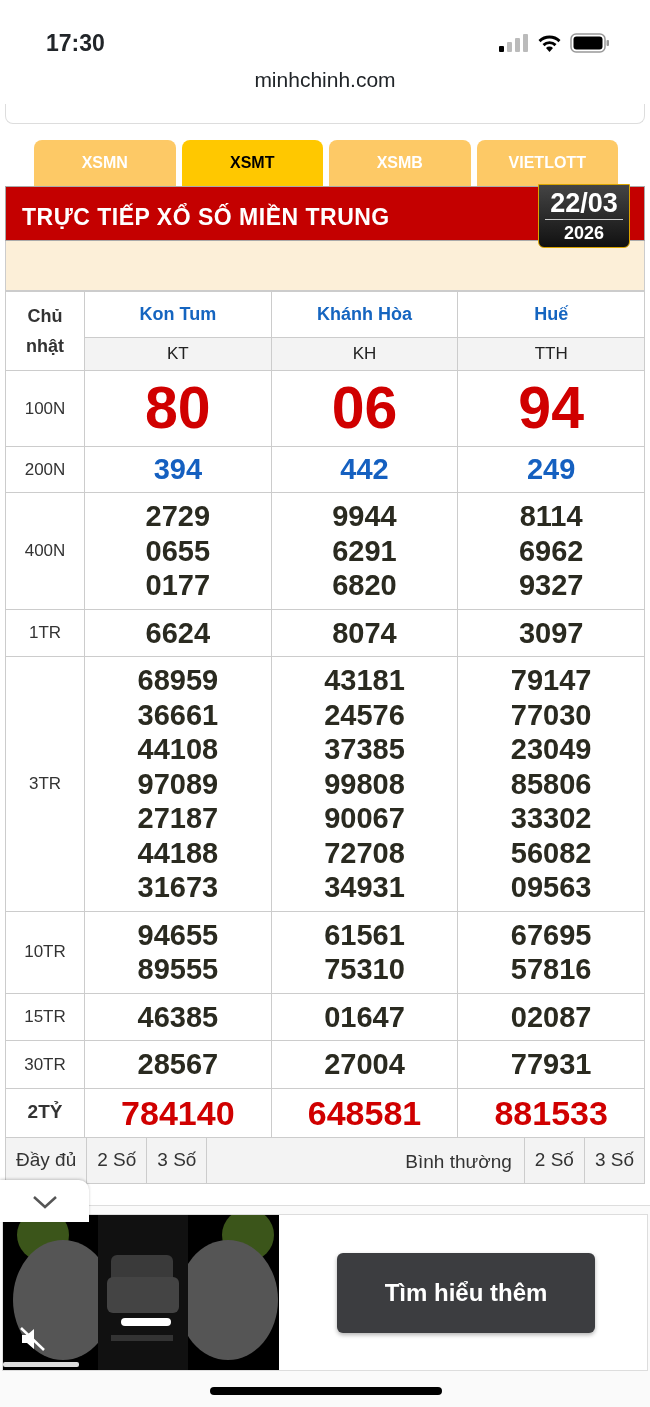  What do you see at coordinates (178, 1016) in the screenshot?
I see `result-number: 46385` at bounding box center [178, 1016].